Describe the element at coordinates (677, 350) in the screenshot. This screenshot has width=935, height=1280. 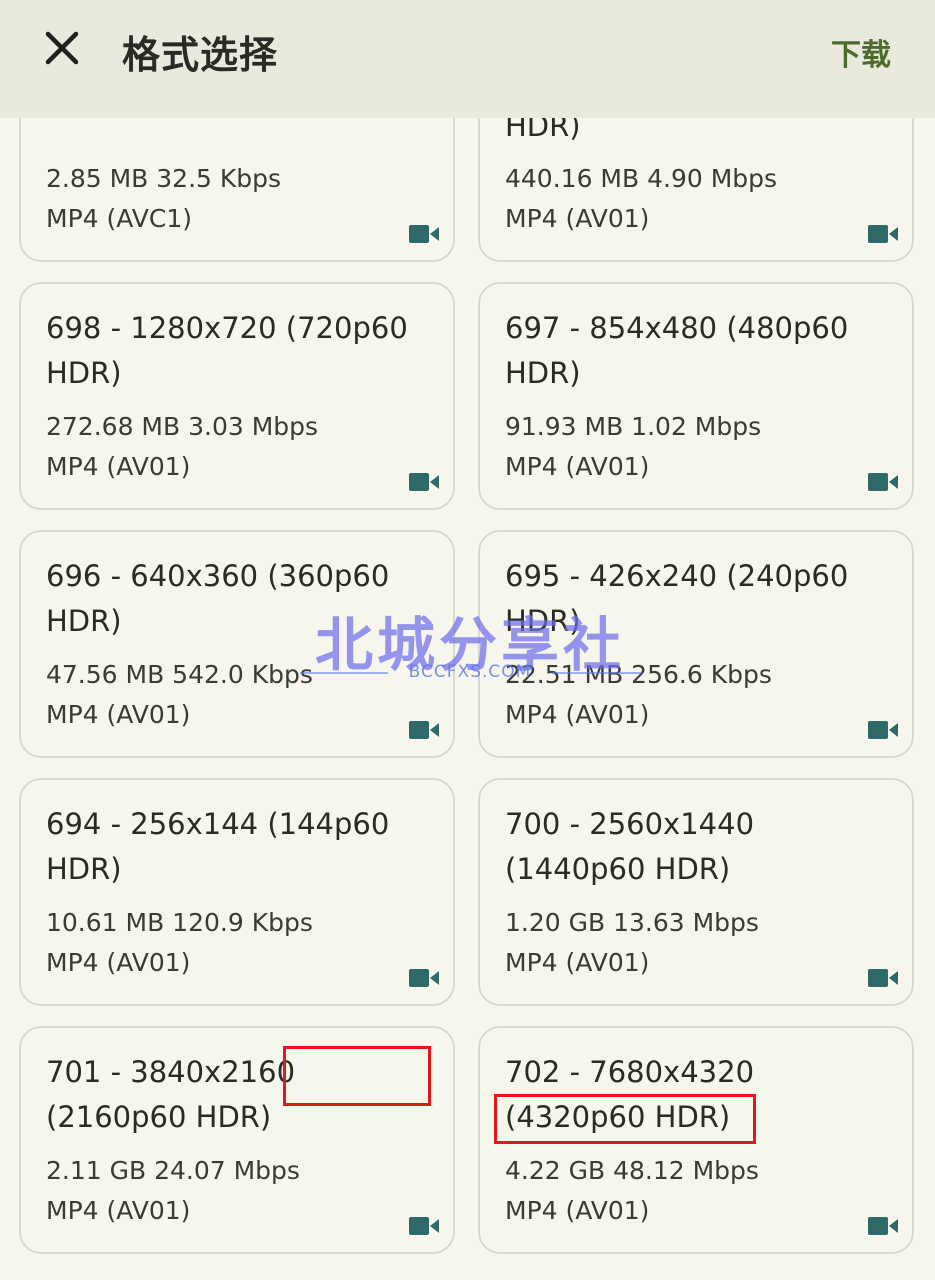
I see `format-title: 697 - 854x480 (480p60 HDR)` at that location.